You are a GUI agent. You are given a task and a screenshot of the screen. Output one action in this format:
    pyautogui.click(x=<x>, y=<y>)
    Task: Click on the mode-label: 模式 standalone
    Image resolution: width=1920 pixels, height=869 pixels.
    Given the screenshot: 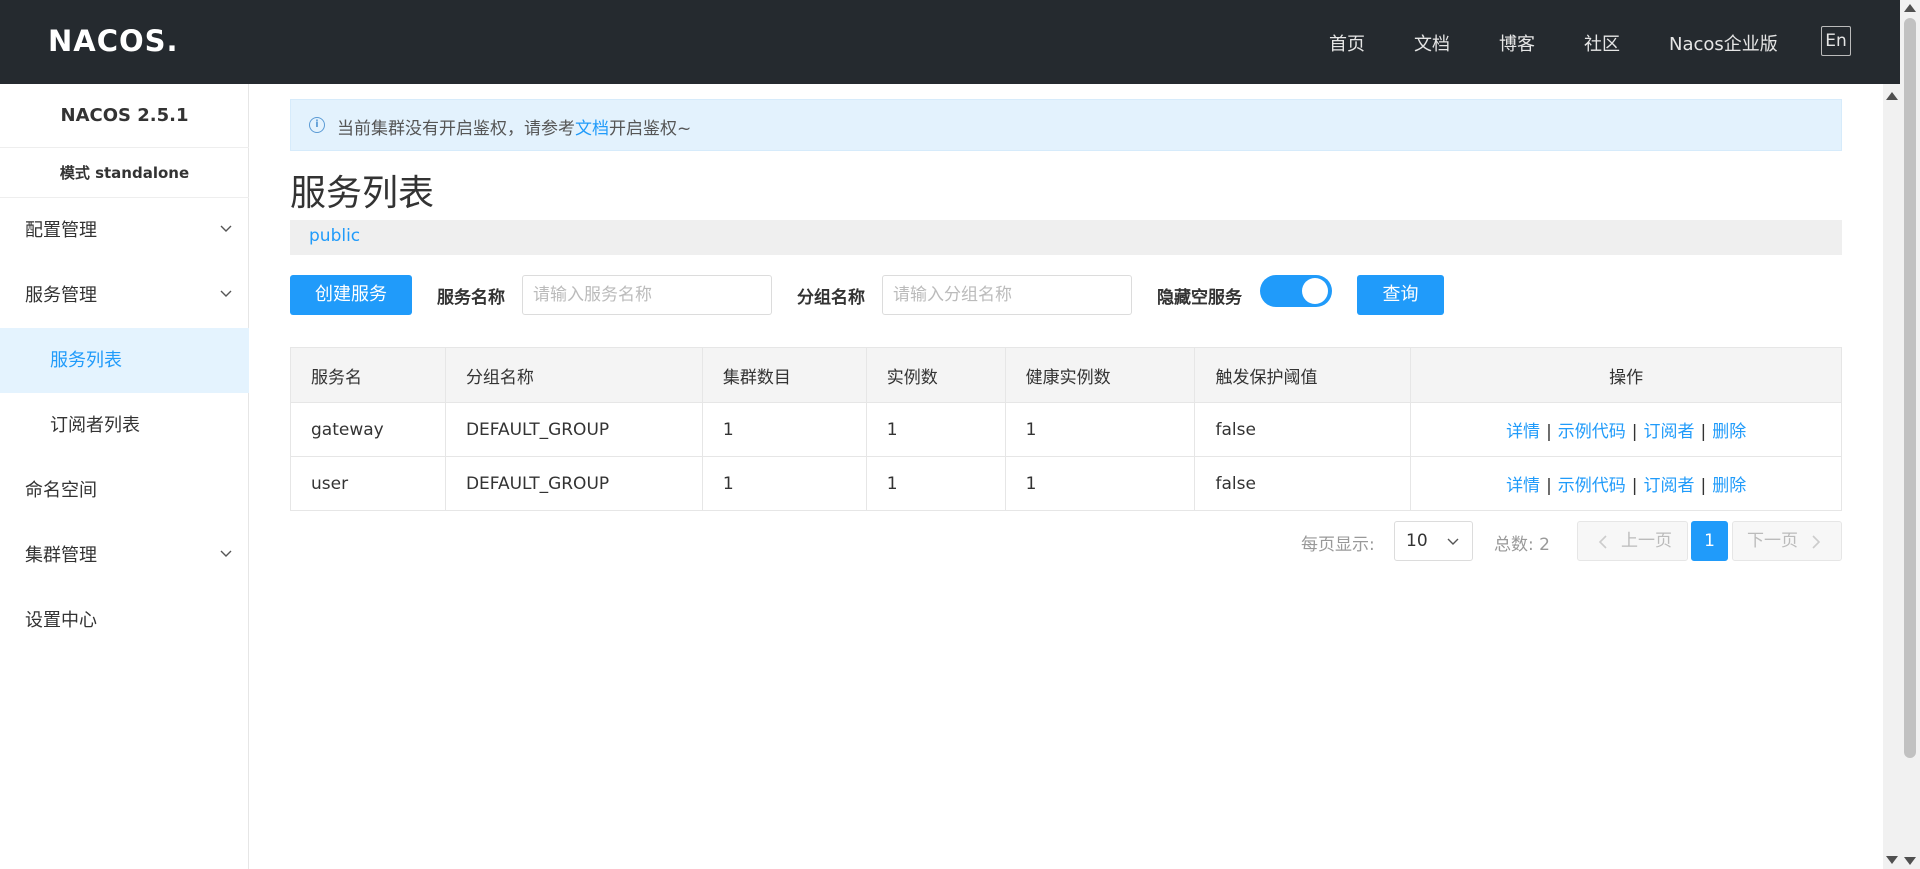 What is the action you would take?
    pyautogui.click(x=124, y=173)
    